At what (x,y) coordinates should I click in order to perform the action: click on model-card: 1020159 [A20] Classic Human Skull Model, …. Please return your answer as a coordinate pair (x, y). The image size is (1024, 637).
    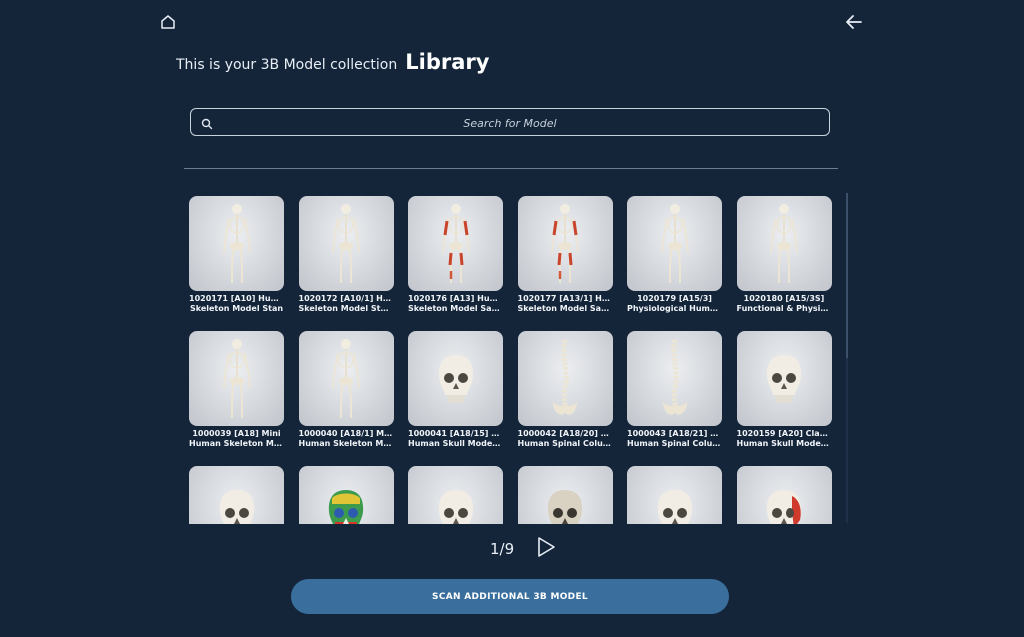
    Looking at the image, I should click on (784, 398).